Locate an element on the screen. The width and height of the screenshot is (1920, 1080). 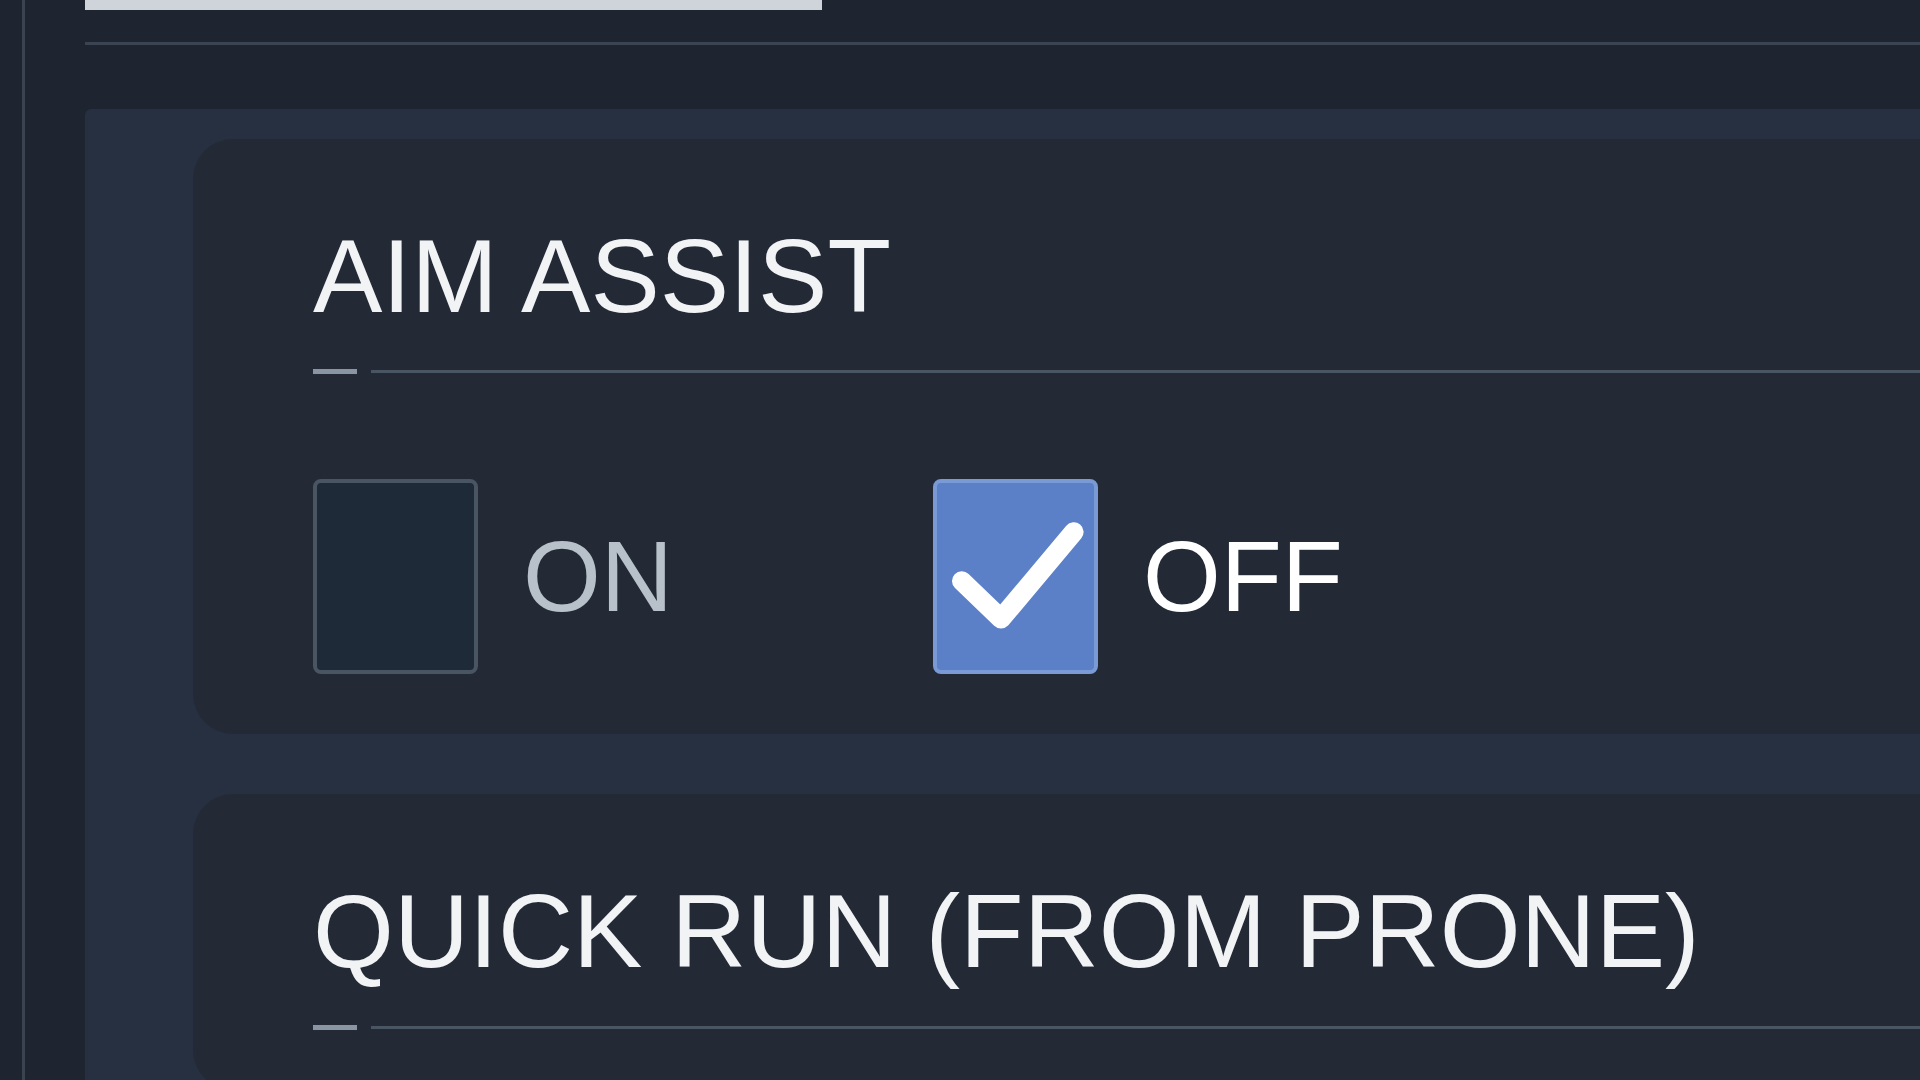
setting-title: QUICK RUN (FROM PRONE) is located at coordinates (1007, 931).